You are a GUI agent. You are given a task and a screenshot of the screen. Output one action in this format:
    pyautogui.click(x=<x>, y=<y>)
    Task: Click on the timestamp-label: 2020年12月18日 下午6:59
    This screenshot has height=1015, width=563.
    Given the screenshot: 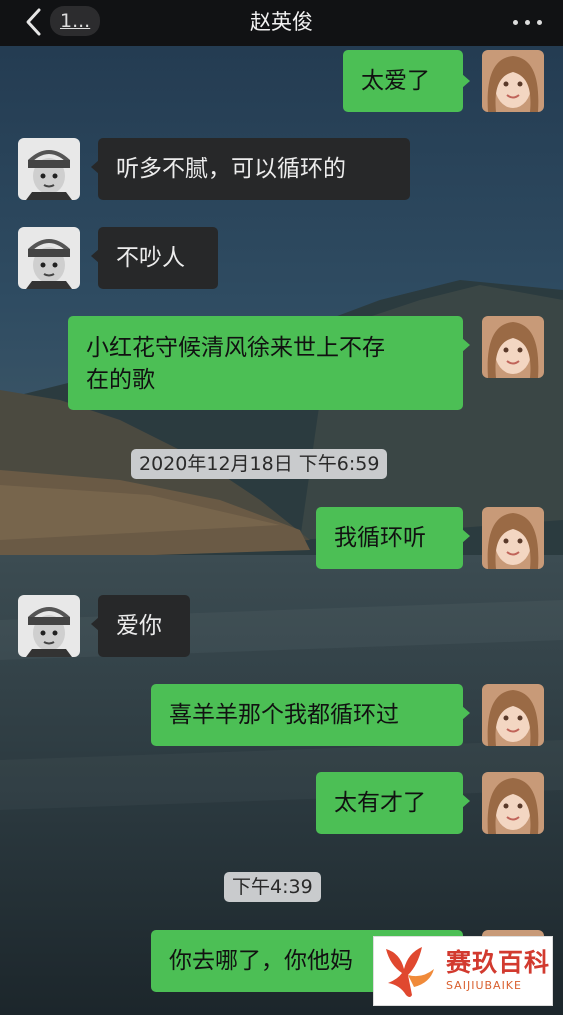 What is the action you would take?
    pyautogui.click(x=259, y=464)
    